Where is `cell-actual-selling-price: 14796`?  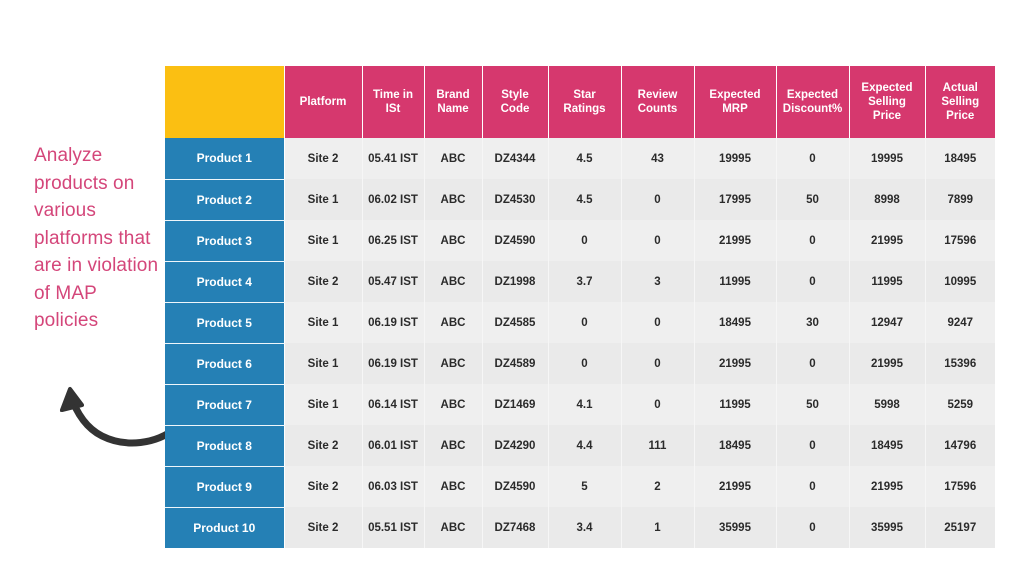 cell-actual-selling-price: 14796 is located at coordinates (960, 445).